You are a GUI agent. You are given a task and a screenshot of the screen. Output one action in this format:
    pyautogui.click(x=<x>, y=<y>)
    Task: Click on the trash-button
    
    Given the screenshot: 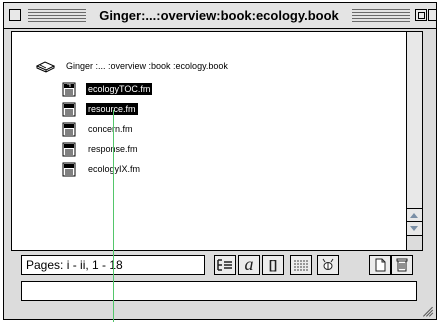 What is the action you would take?
    pyautogui.click(x=402, y=265)
    